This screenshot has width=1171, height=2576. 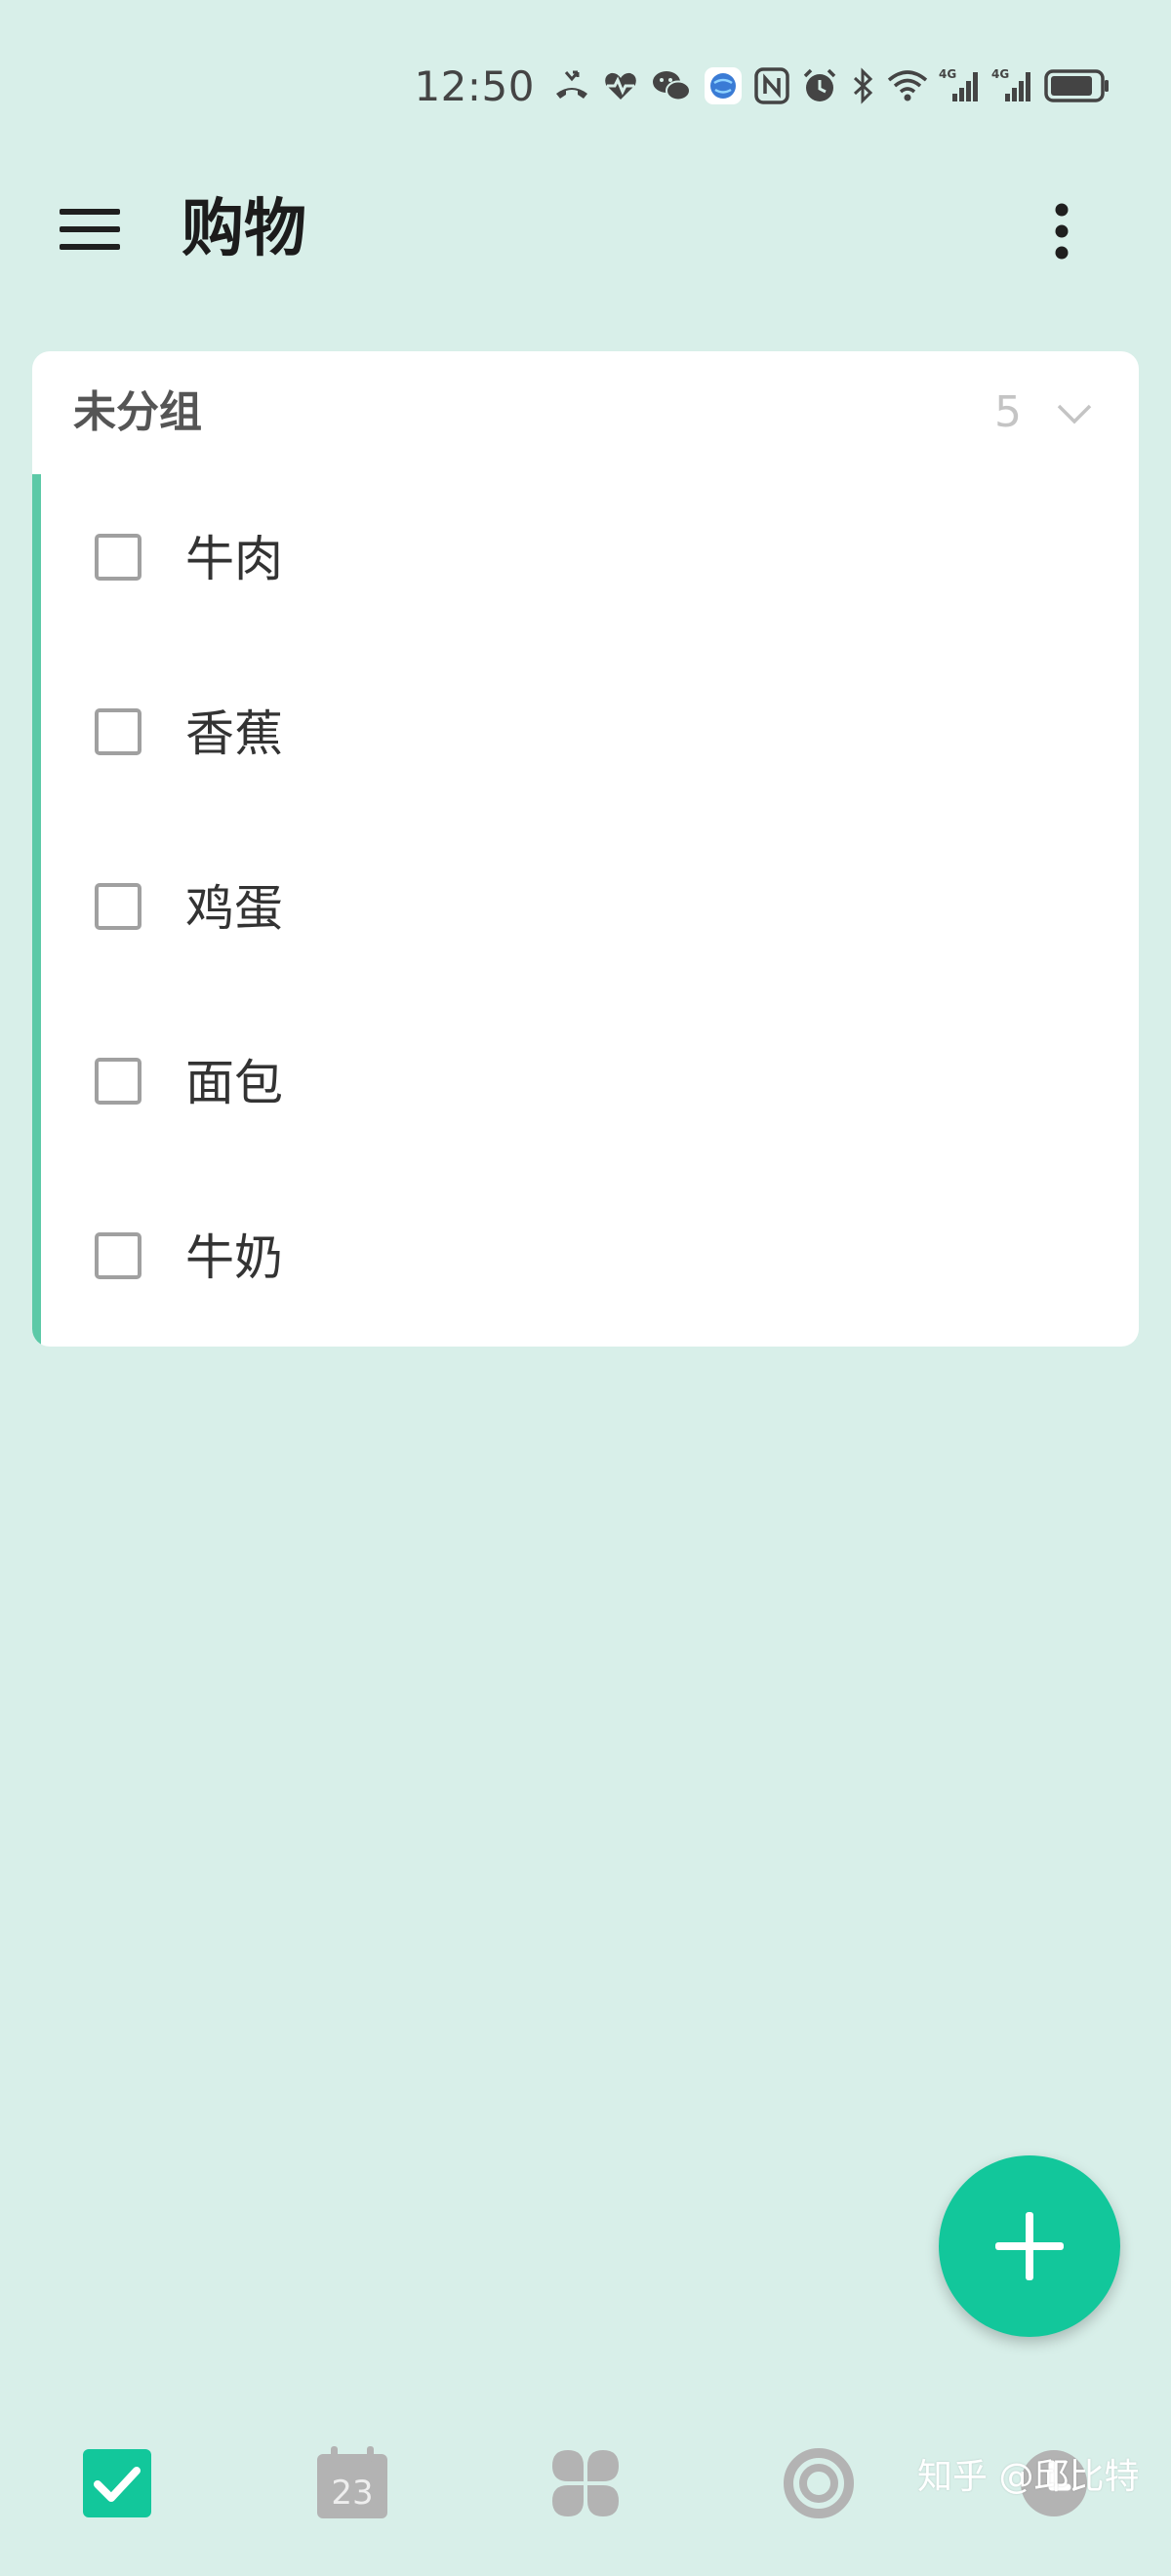 I want to click on plus-icon, so click(x=1029, y=2246).